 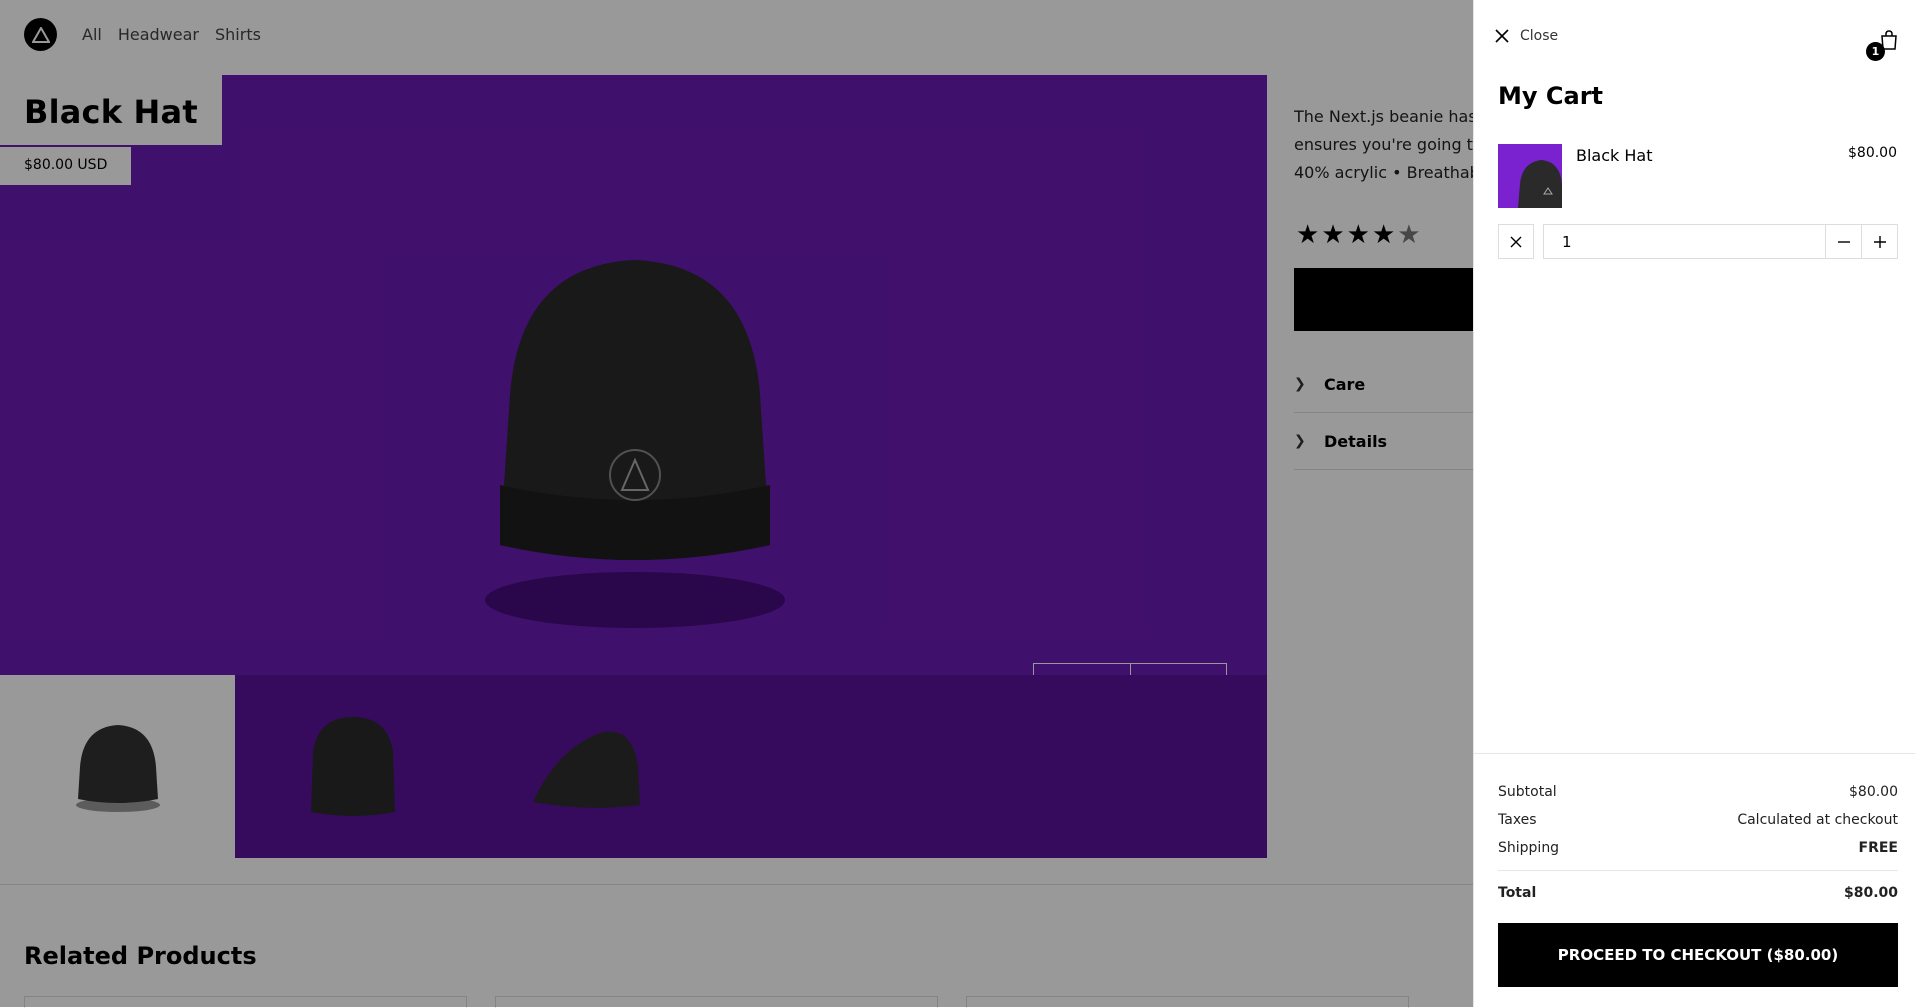 I want to click on plus-icon, so click(x=1879, y=241).